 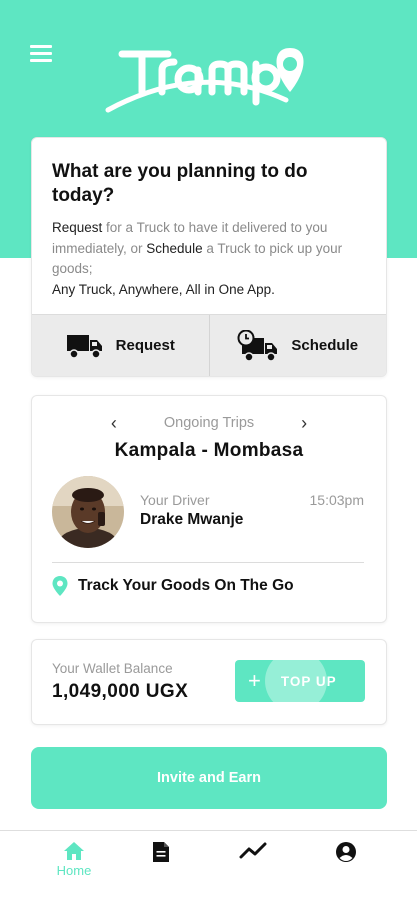 I want to click on profile-icon, so click(x=346, y=852).